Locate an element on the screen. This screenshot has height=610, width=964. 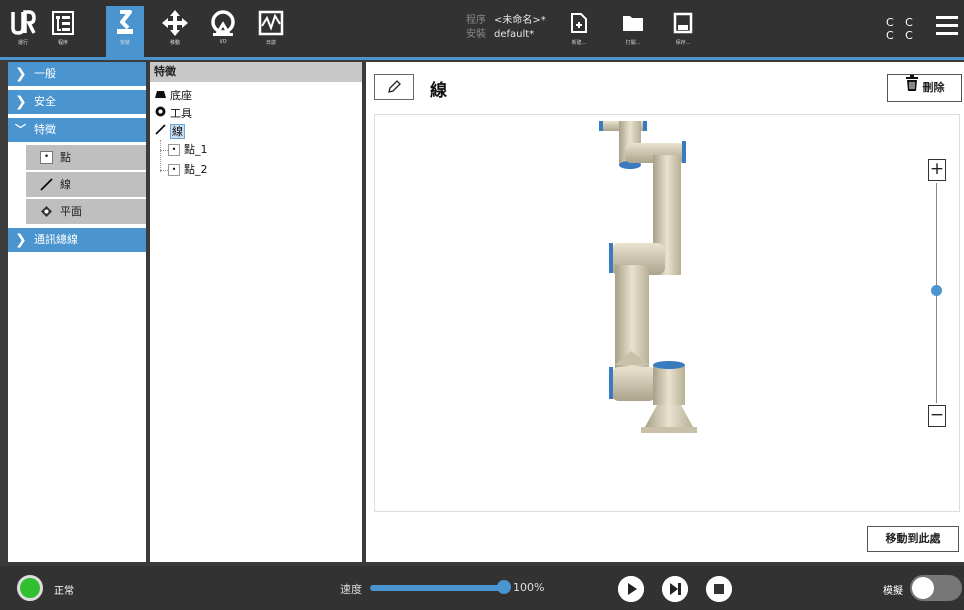
robot-arm-image is located at coordinates (648, 277).